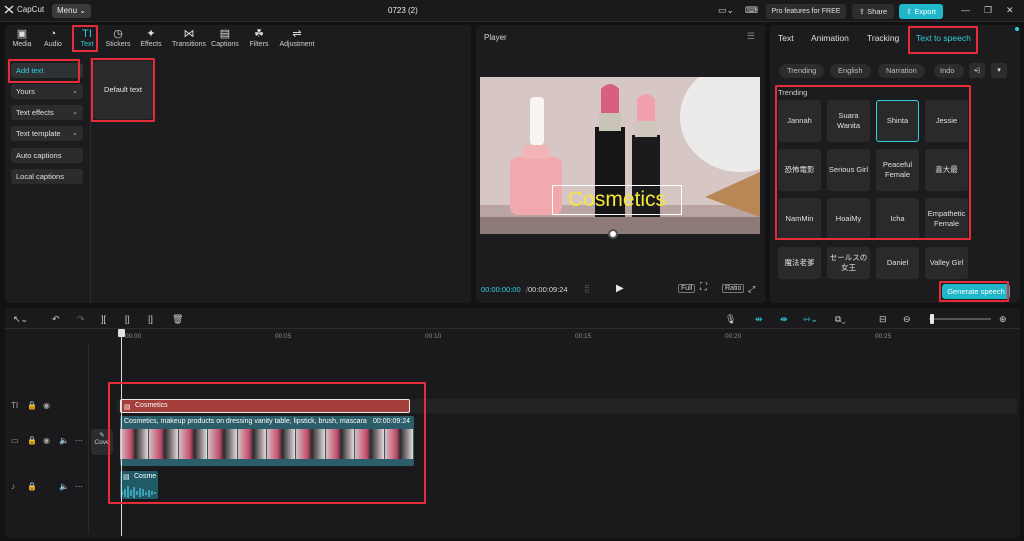 Image resolution: width=1024 pixels, height=541 pixels. What do you see at coordinates (883, 38) in the screenshot?
I see `tab-tracking: Tracking` at bounding box center [883, 38].